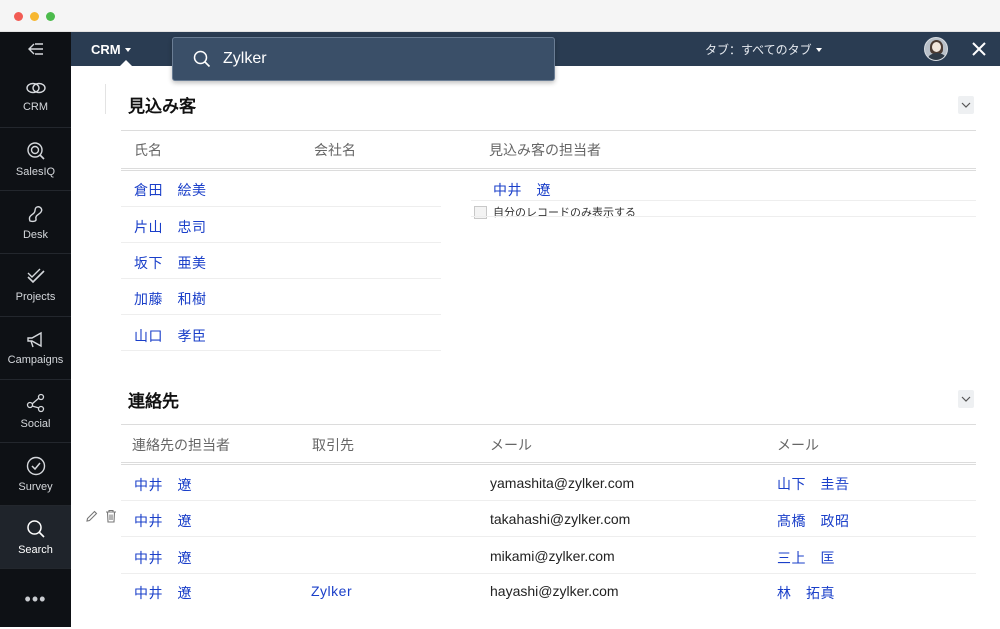 This screenshot has width=1000, height=629. I want to click on maximize-window-button, so click(50, 16).